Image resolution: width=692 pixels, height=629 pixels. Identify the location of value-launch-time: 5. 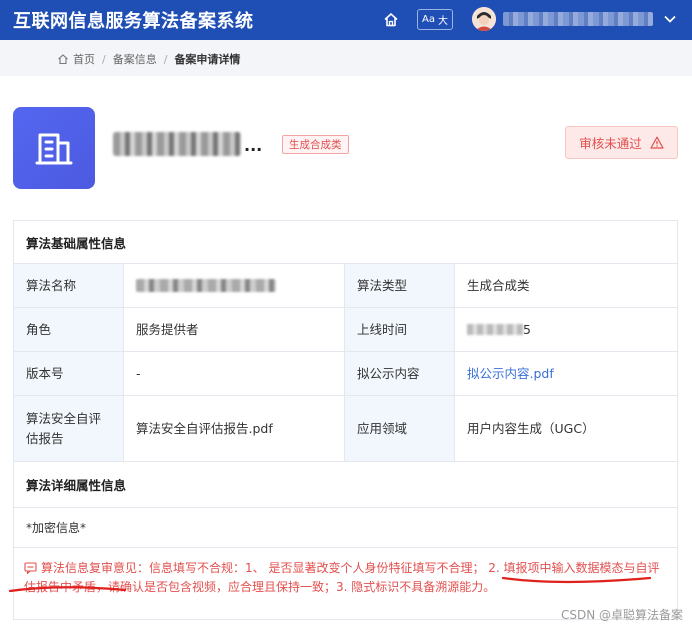
(566, 329).